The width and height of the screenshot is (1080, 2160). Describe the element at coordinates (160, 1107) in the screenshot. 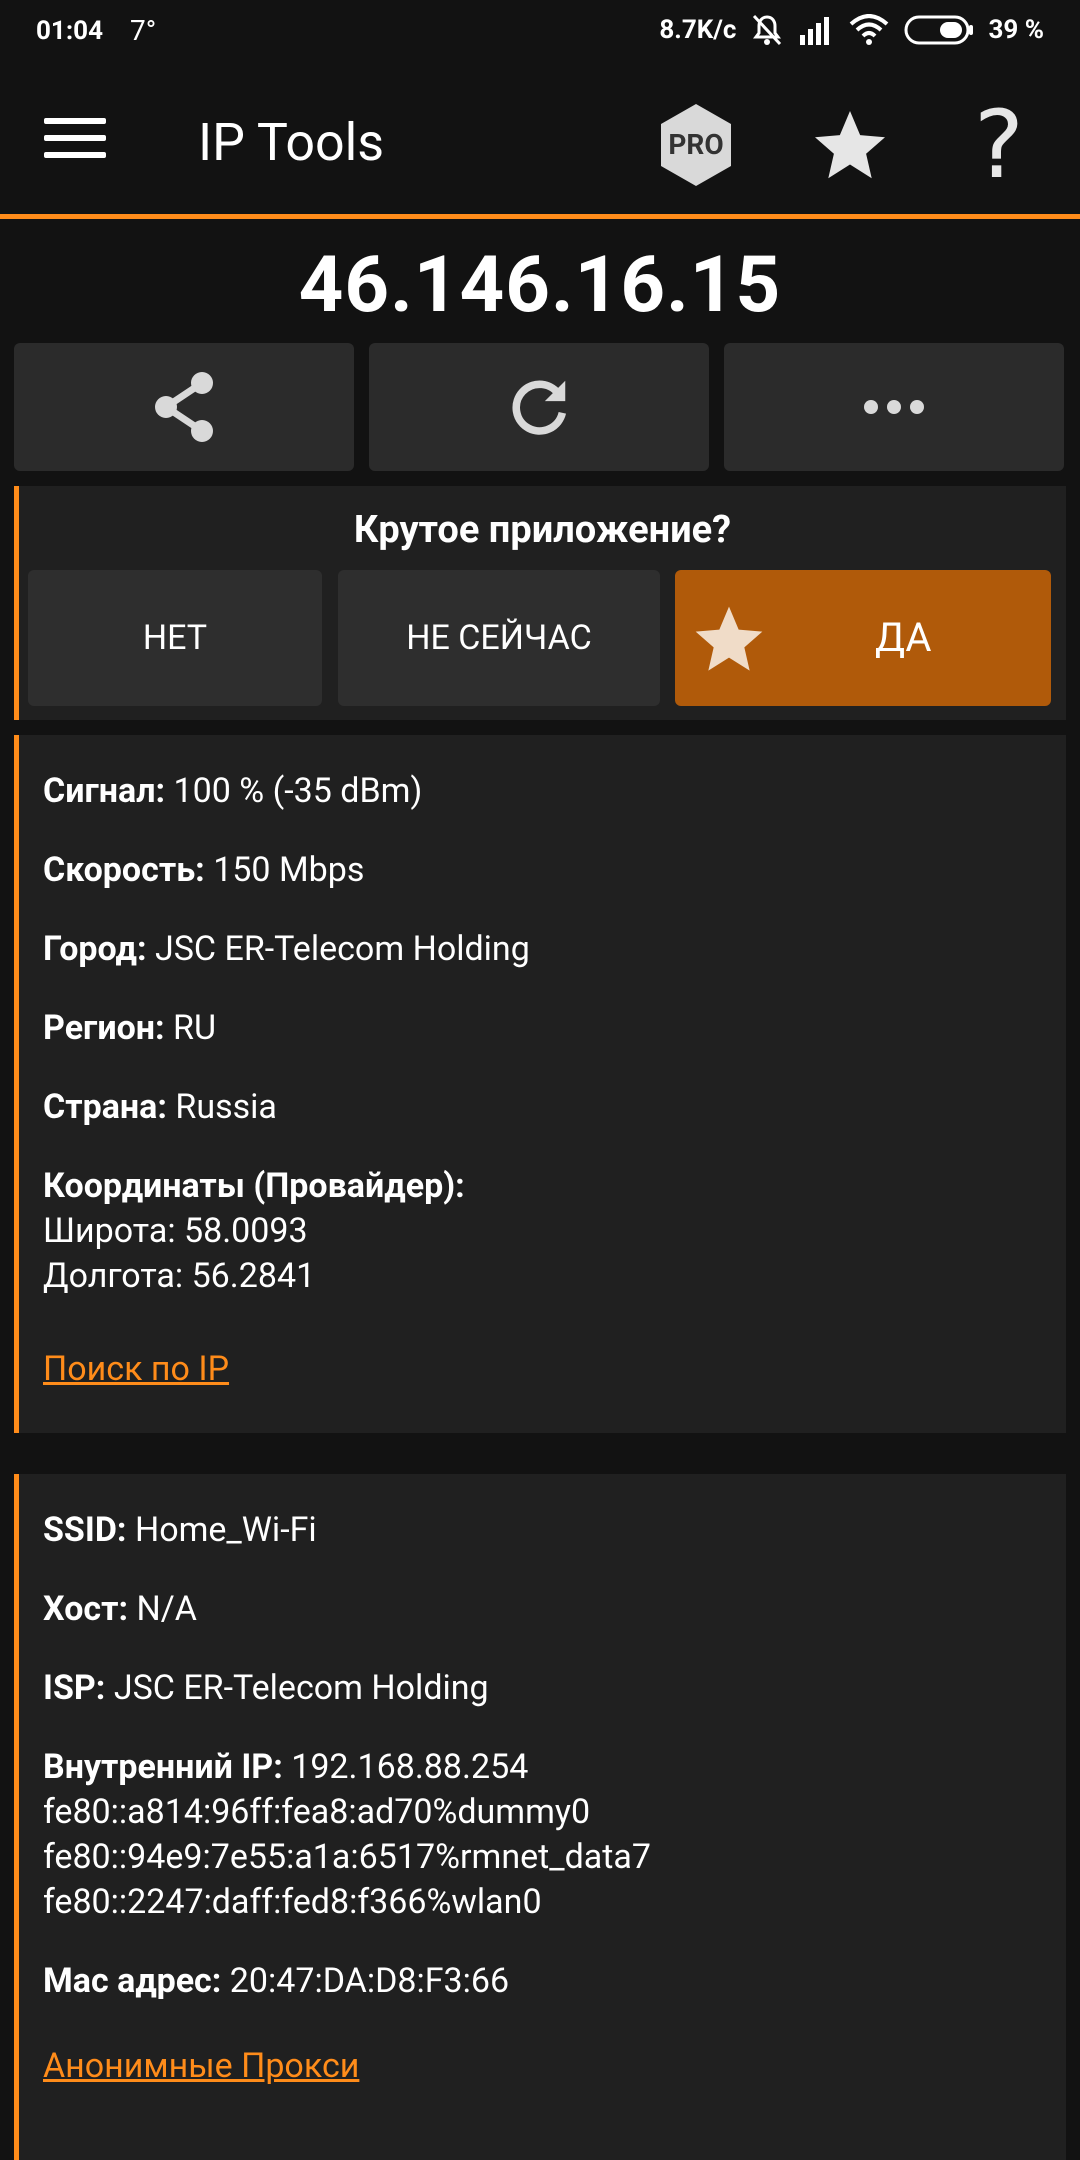

I see `country-row: Страна: Russia` at that location.